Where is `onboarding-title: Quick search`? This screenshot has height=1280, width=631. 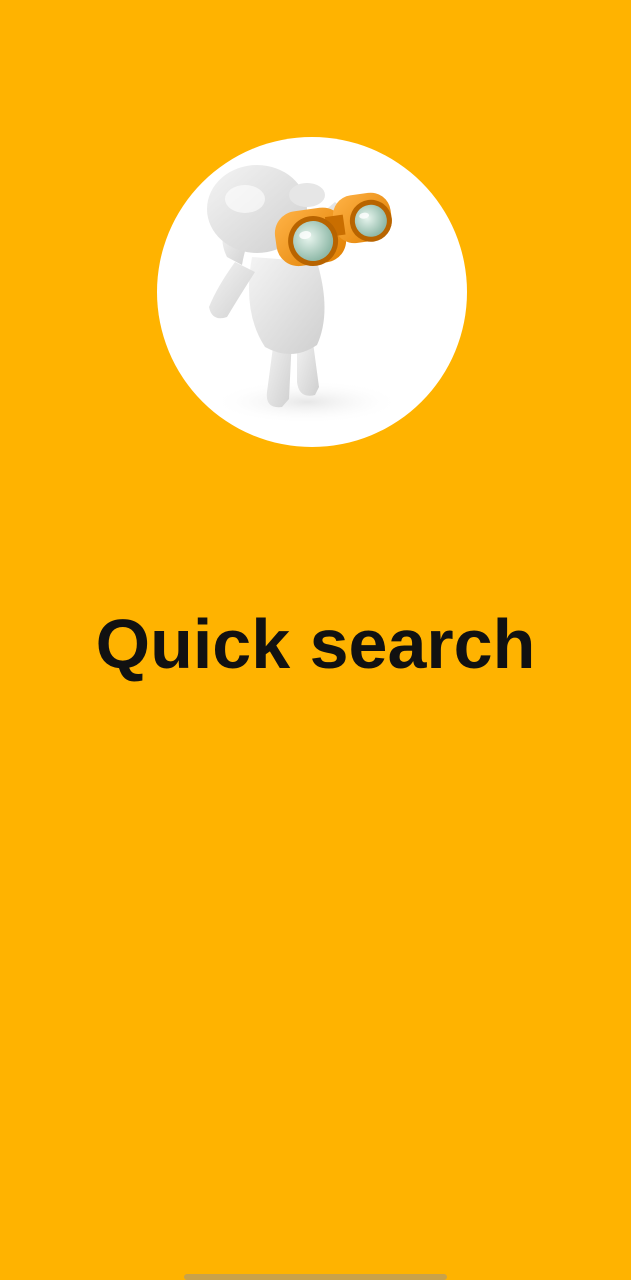 onboarding-title: Quick search is located at coordinates (315, 644).